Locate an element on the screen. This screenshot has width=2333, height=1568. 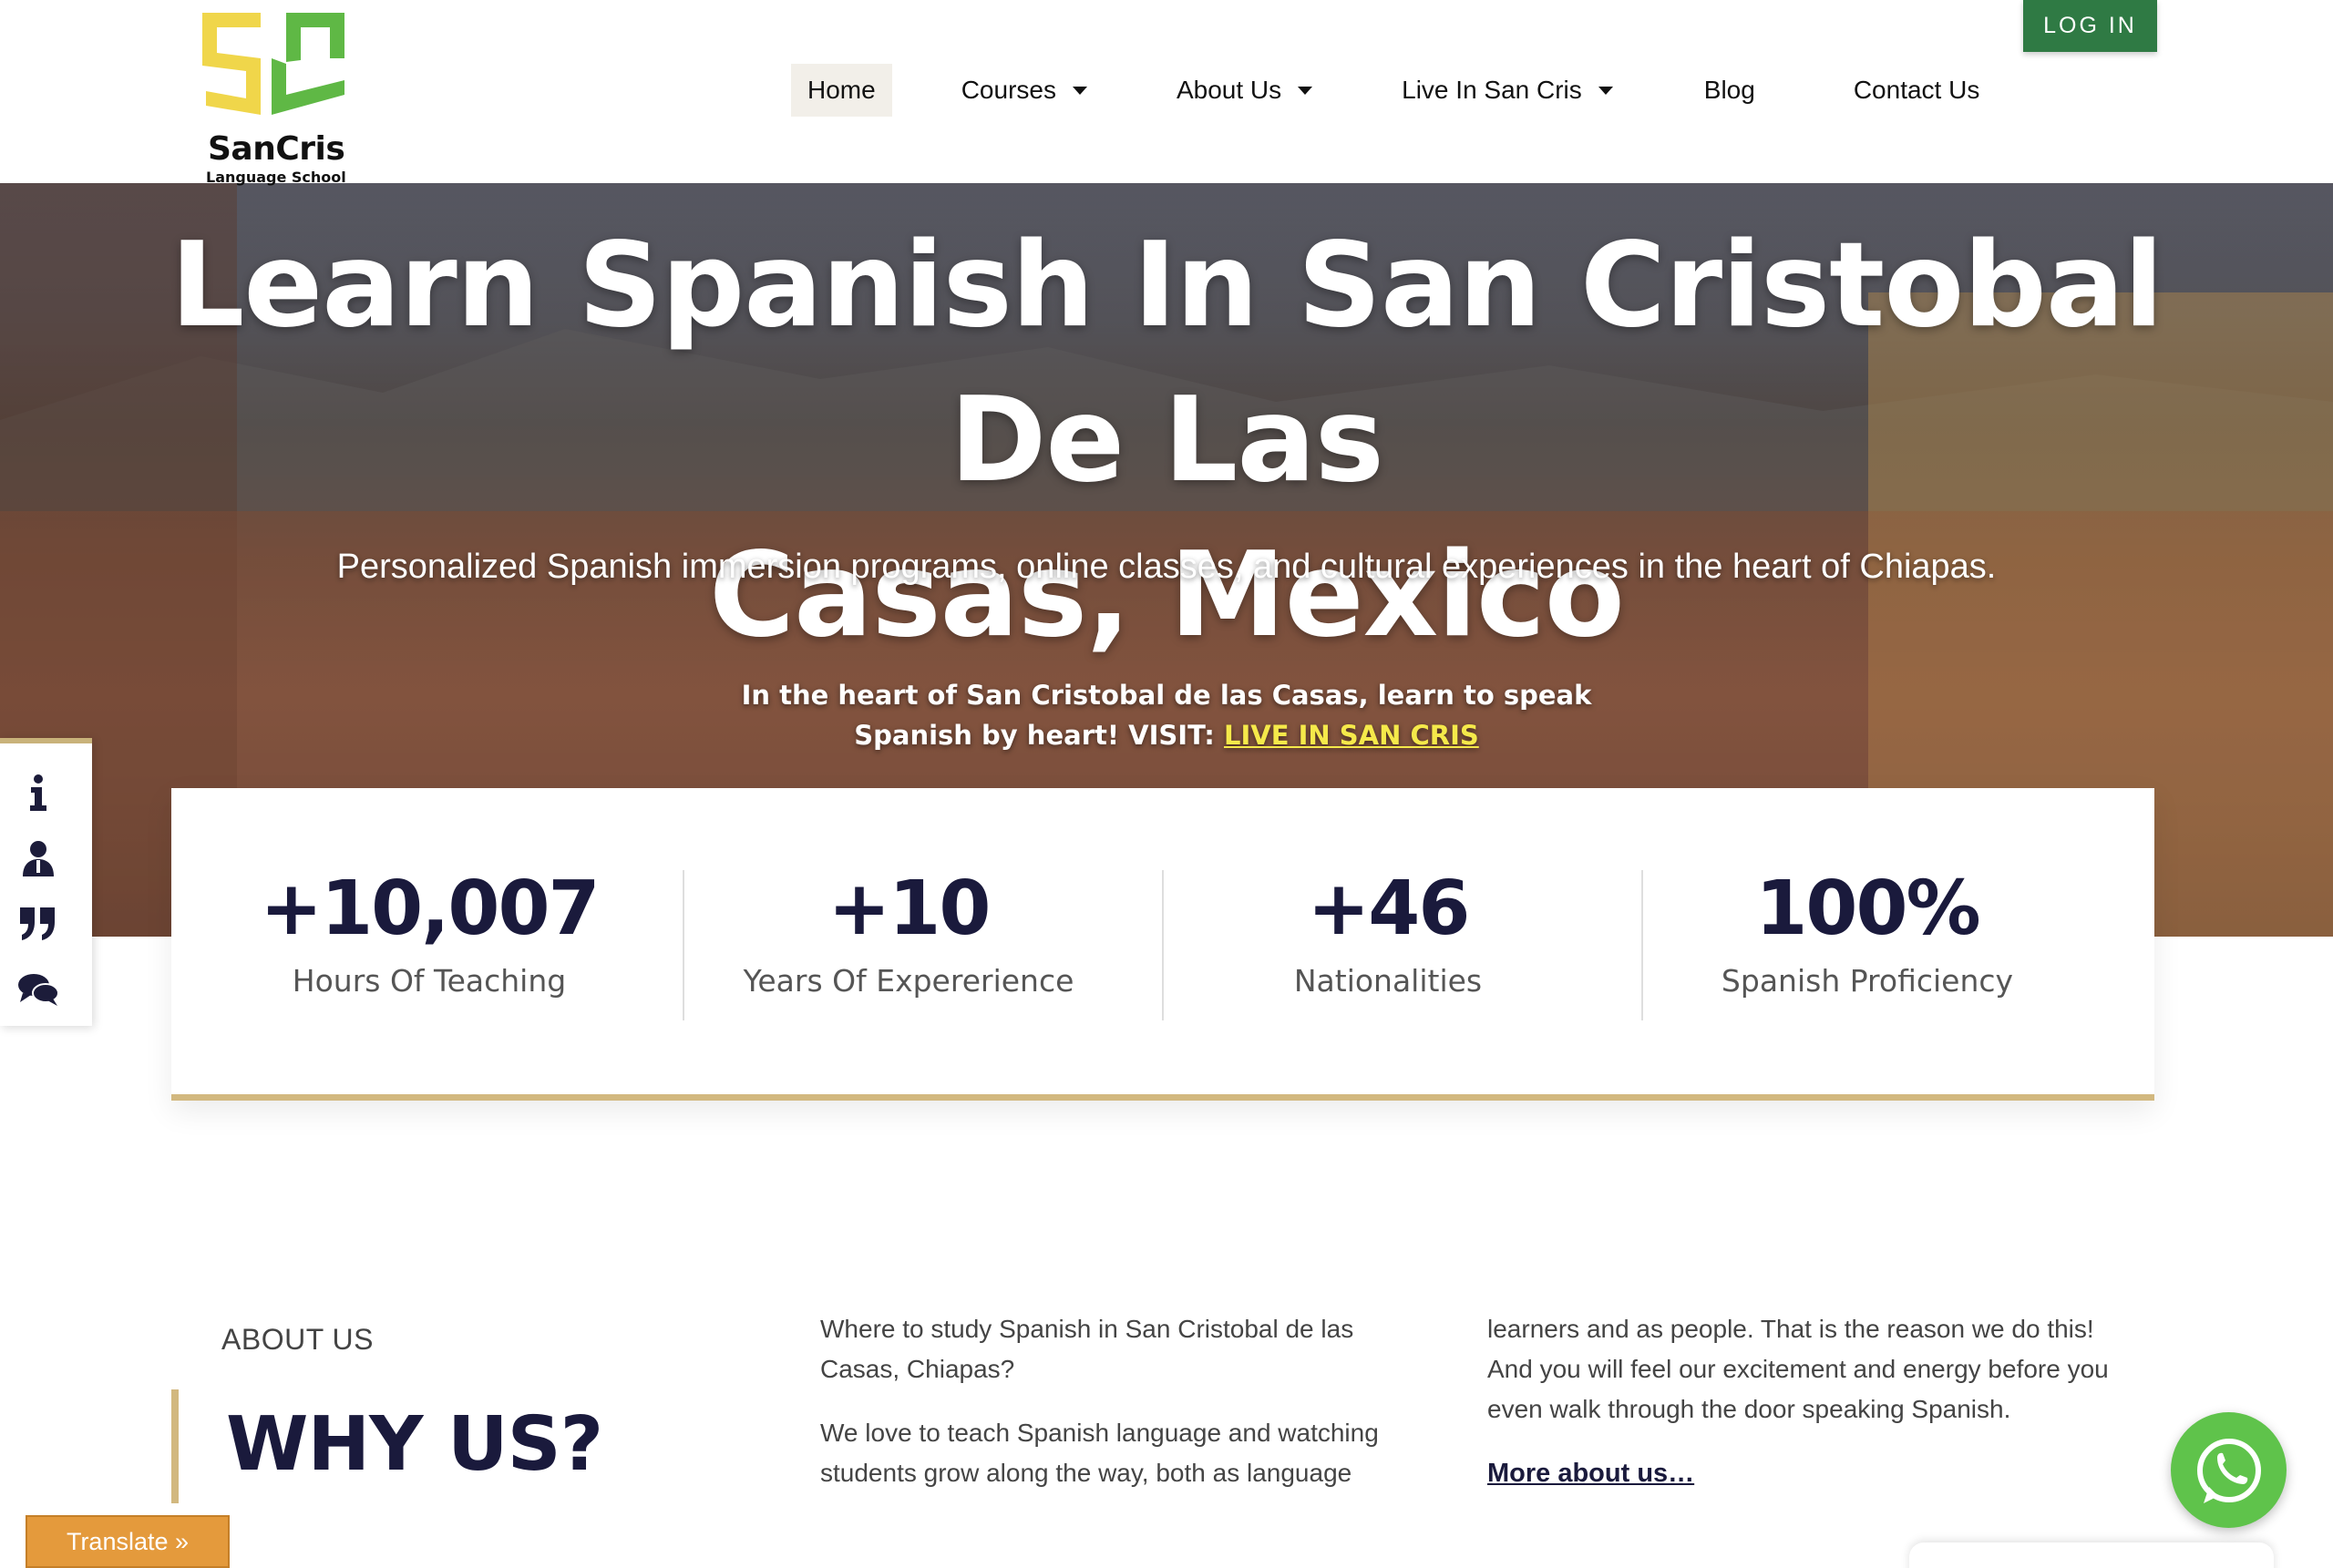
stat-label: Nationalities is located at coordinates (1388, 981).